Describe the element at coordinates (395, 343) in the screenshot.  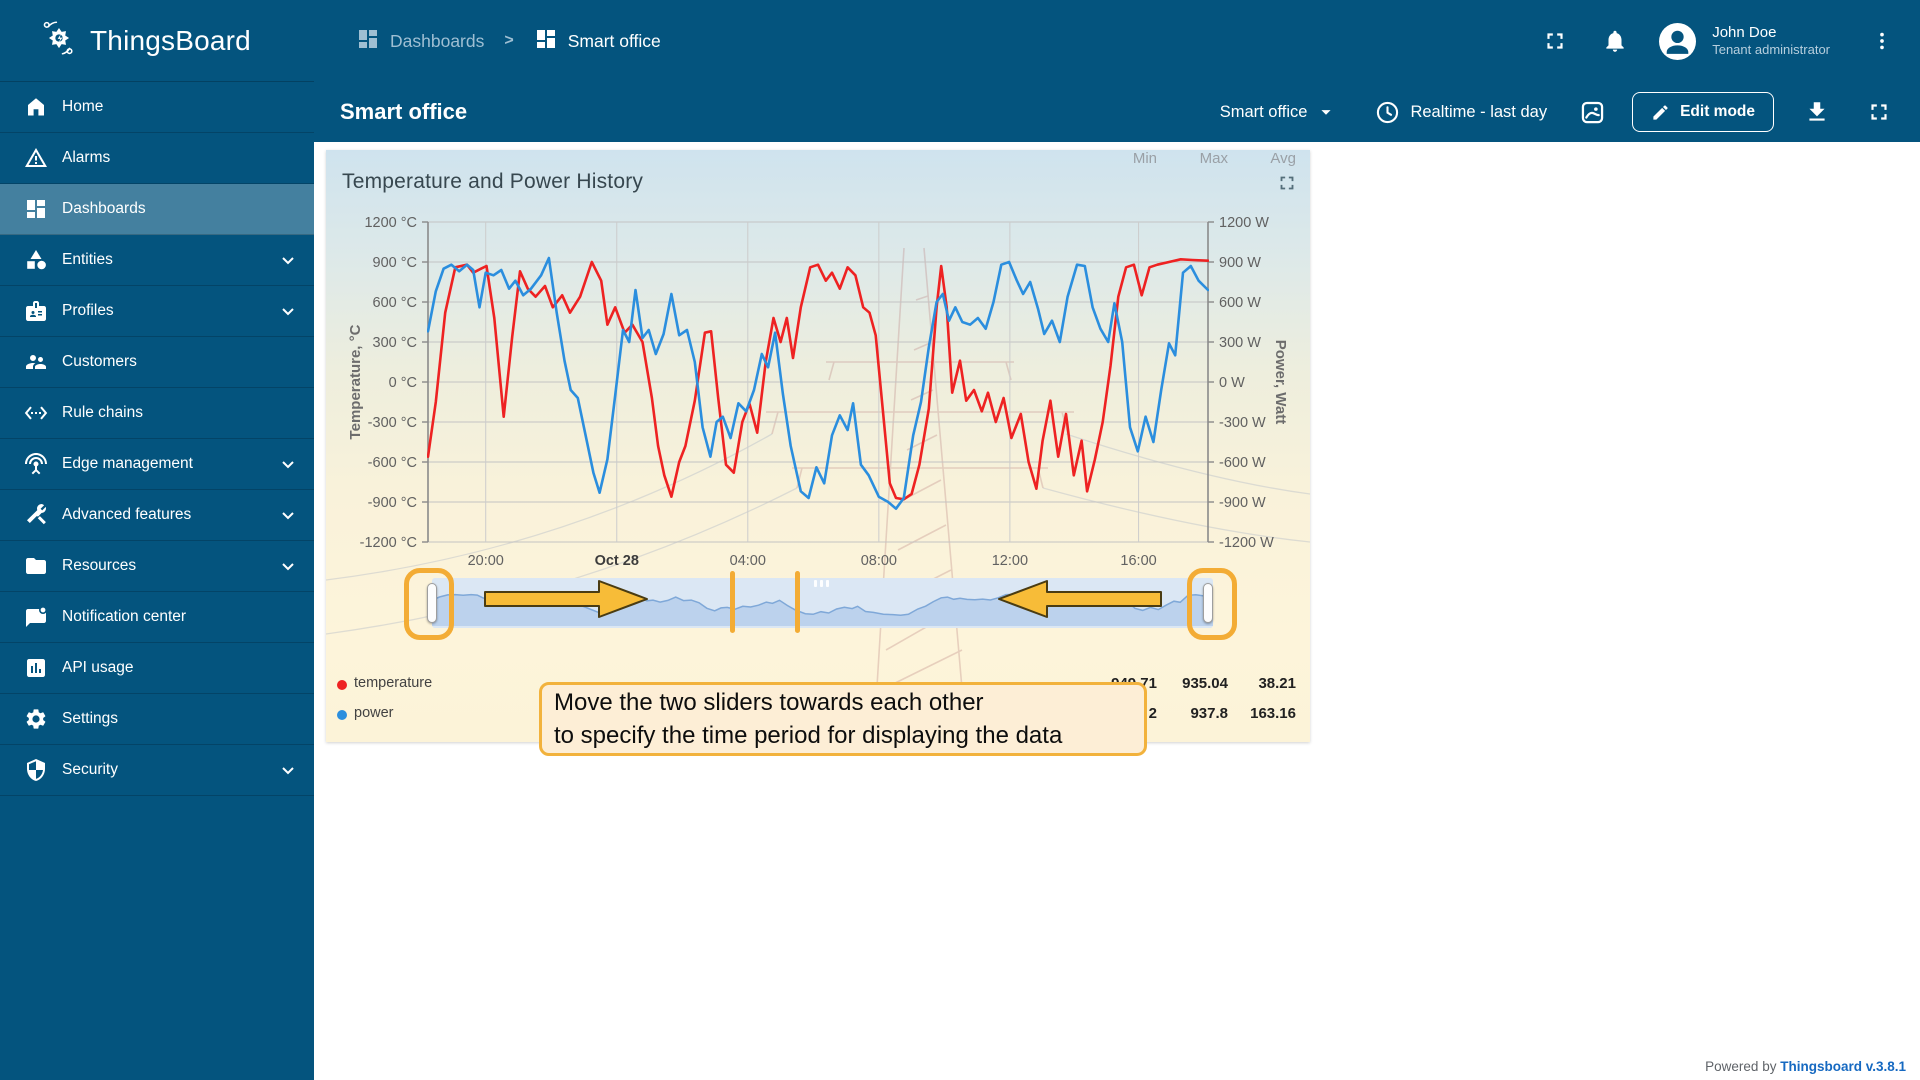
I see `svg-text: 300 °C` at that location.